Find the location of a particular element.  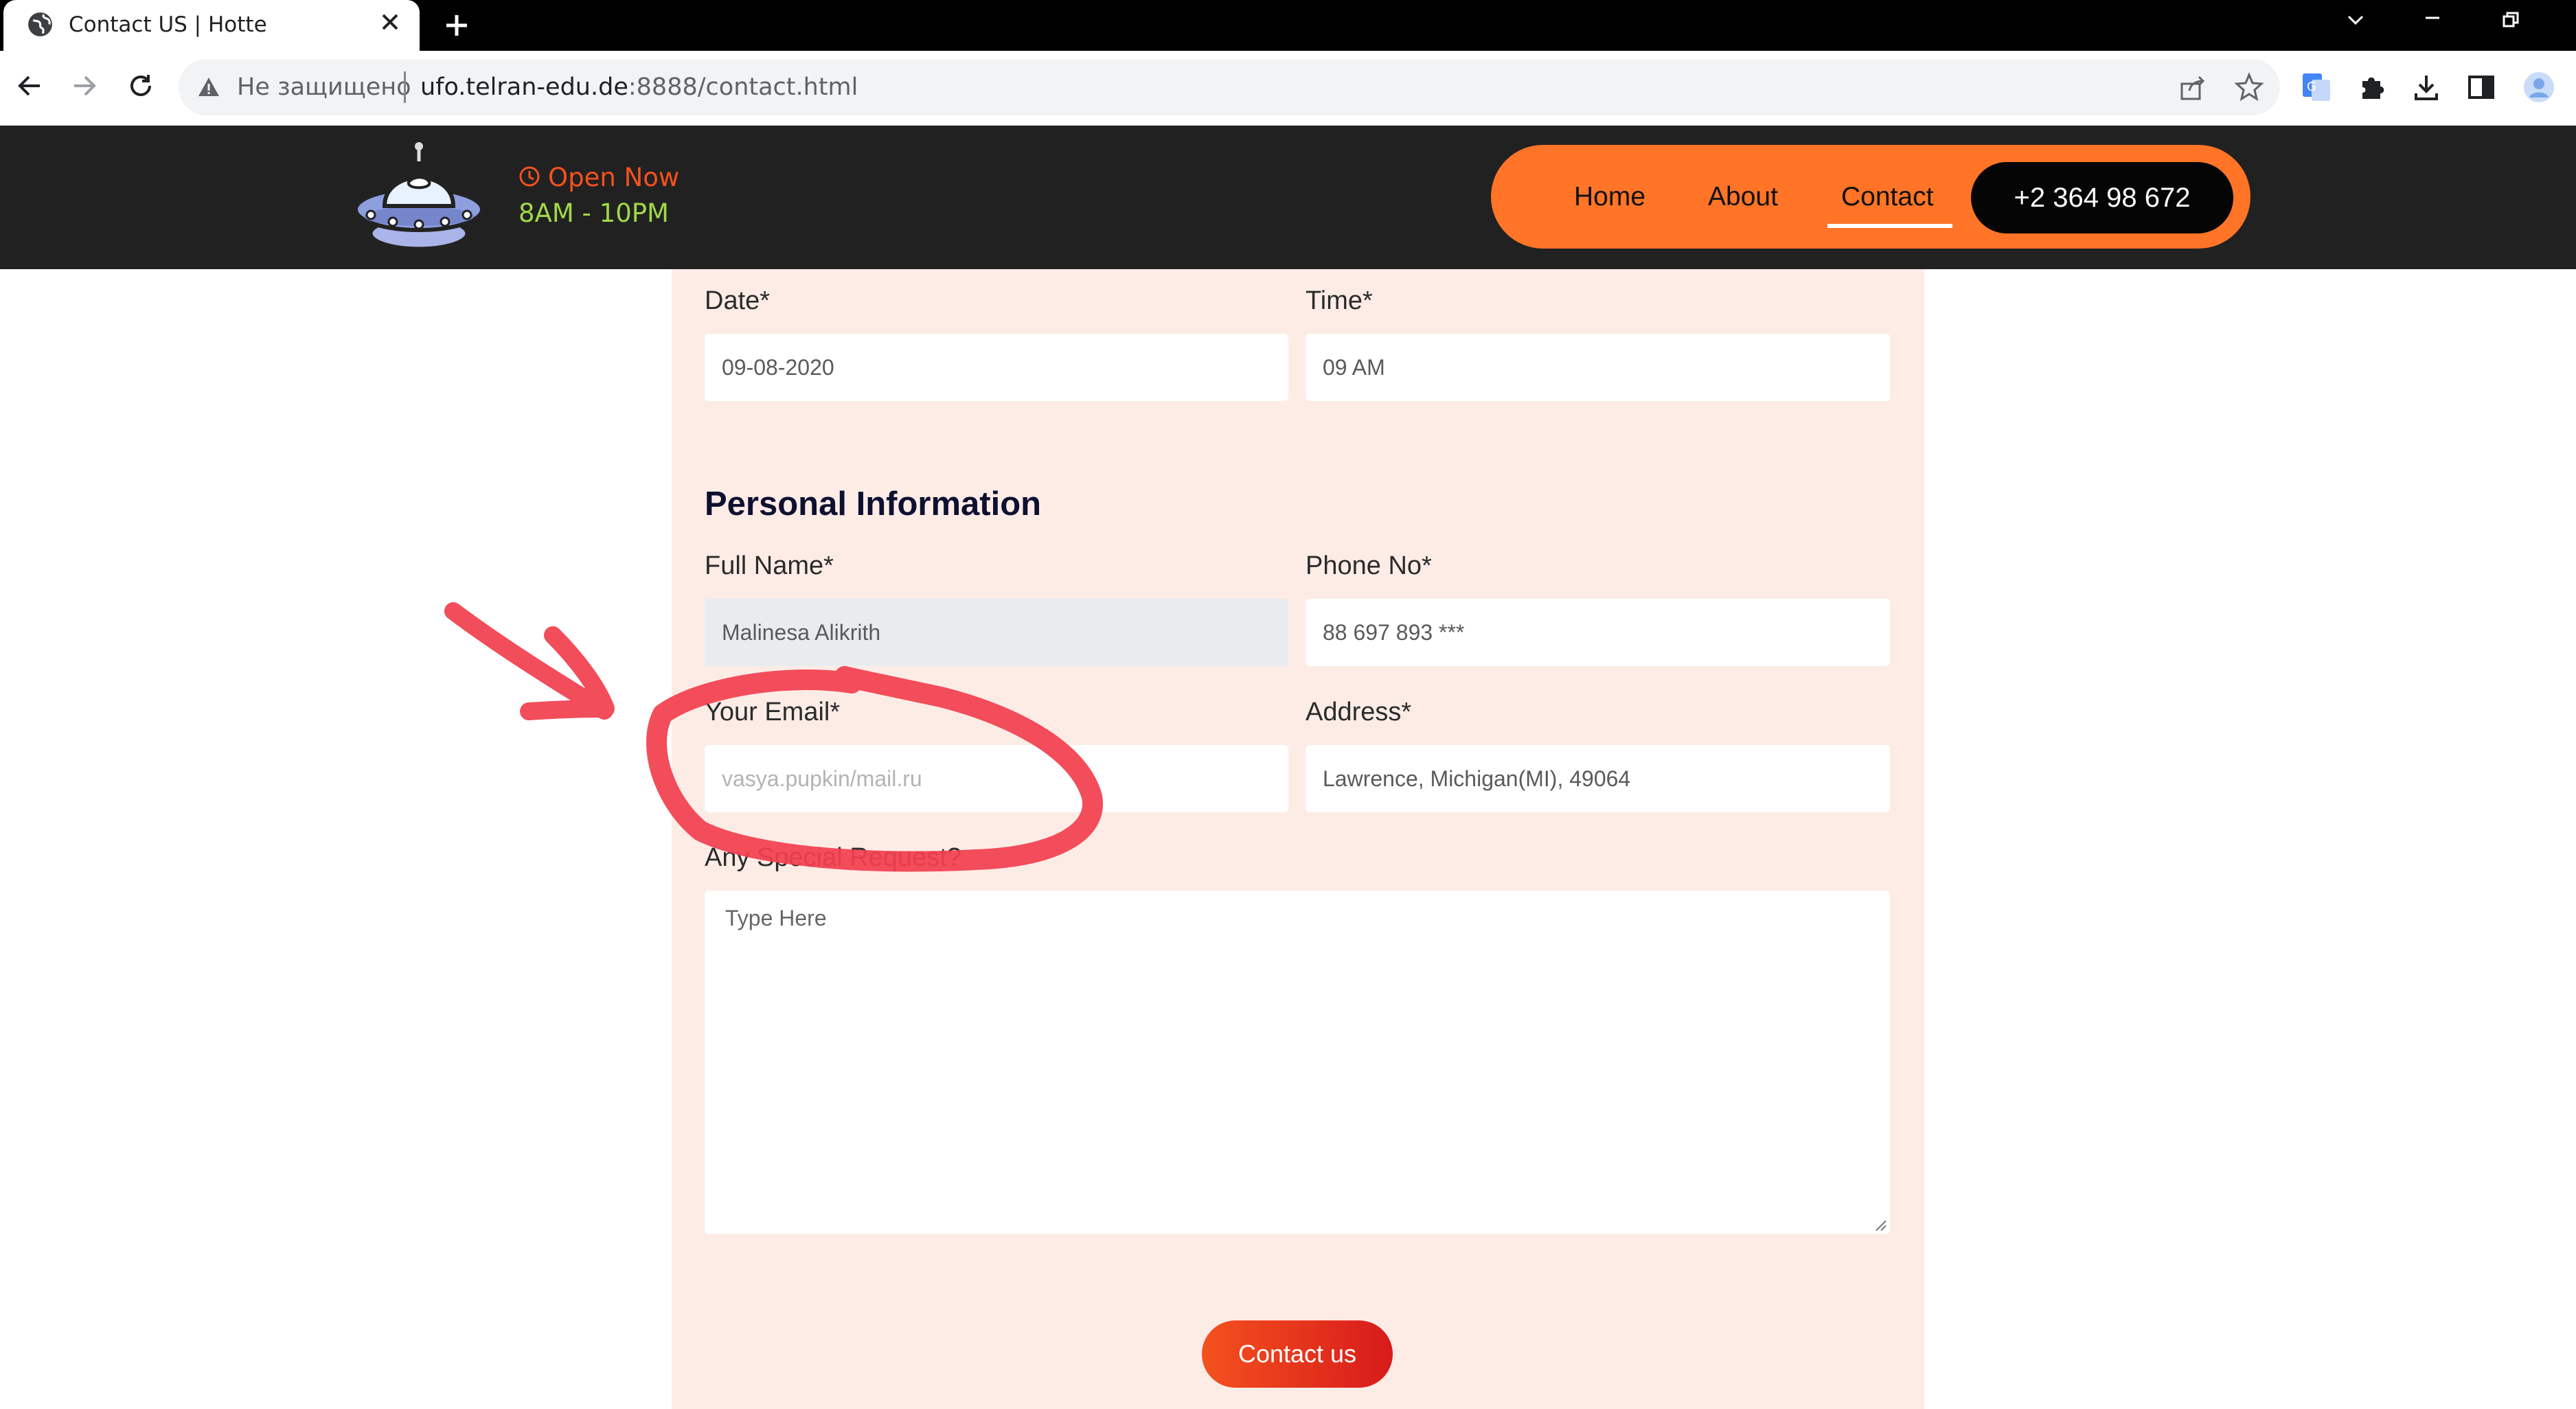

phone-input: 88 697 893 *** is located at coordinates (1598, 632).